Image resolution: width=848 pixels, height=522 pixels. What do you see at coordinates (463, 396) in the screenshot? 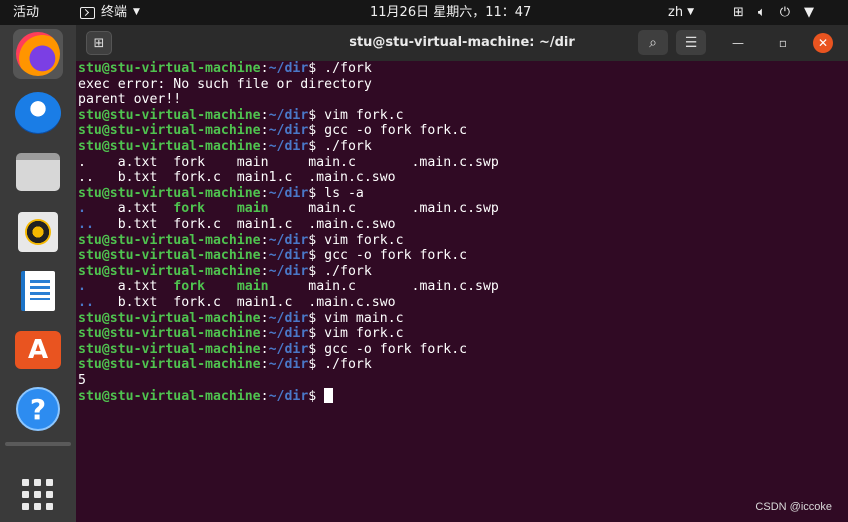
I see `terminal-line: stu@stu-virtual-machine:~/dir$` at bounding box center [463, 396].